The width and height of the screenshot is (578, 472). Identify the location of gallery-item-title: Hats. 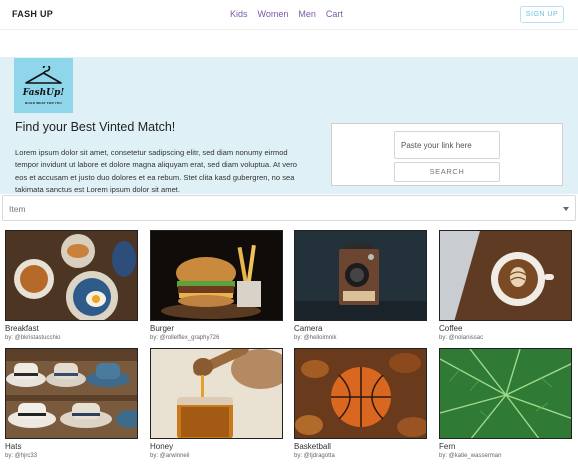
(13, 446).